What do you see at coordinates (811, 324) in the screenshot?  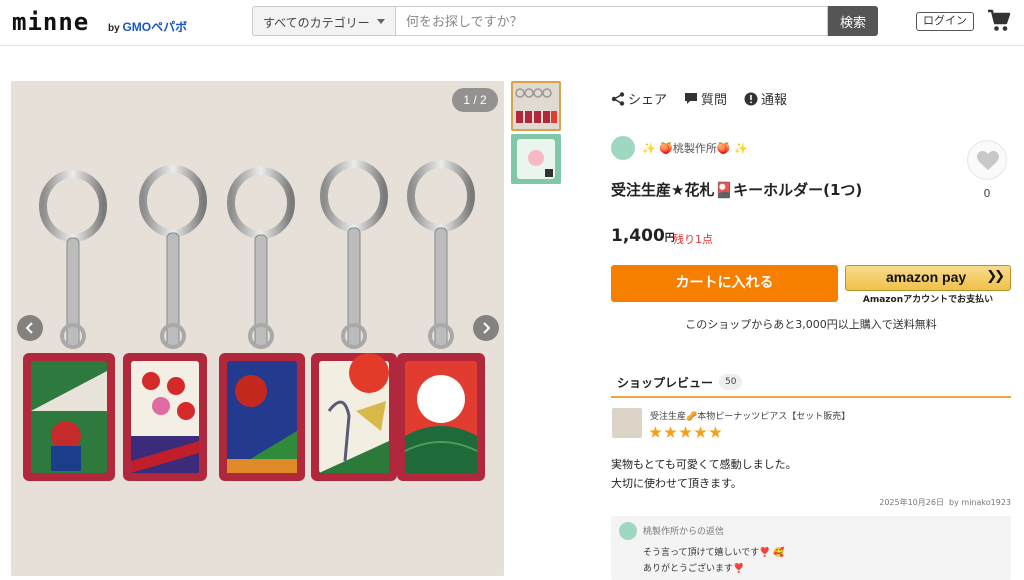 I see `free-shipping-note: このショップからあと3,000円以上購入で送料無料` at bounding box center [811, 324].